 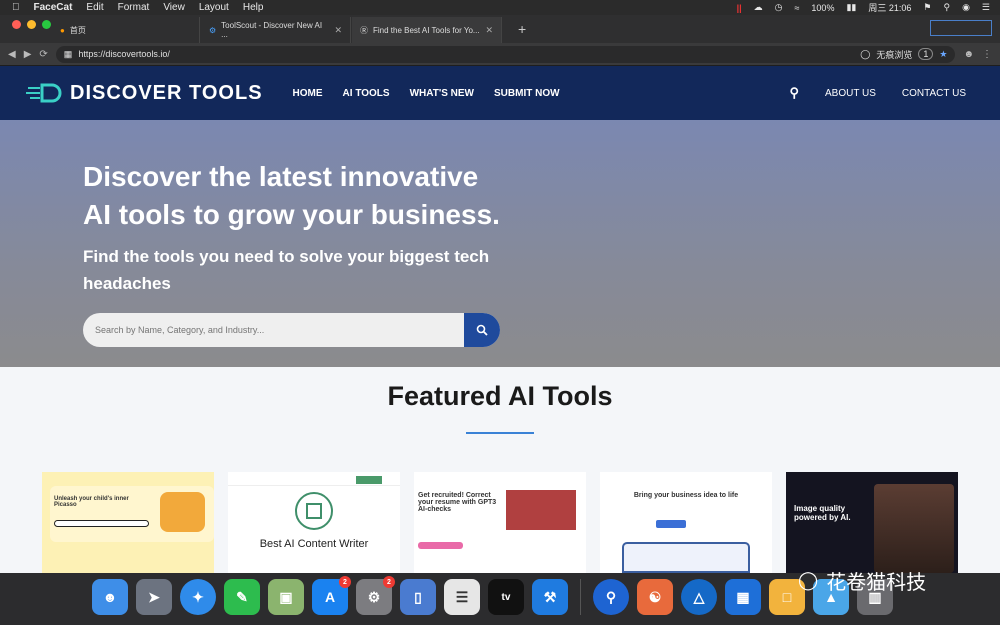 What do you see at coordinates (926, 54) in the screenshot?
I see `tab-count: 1` at bounding box center [926, 54].